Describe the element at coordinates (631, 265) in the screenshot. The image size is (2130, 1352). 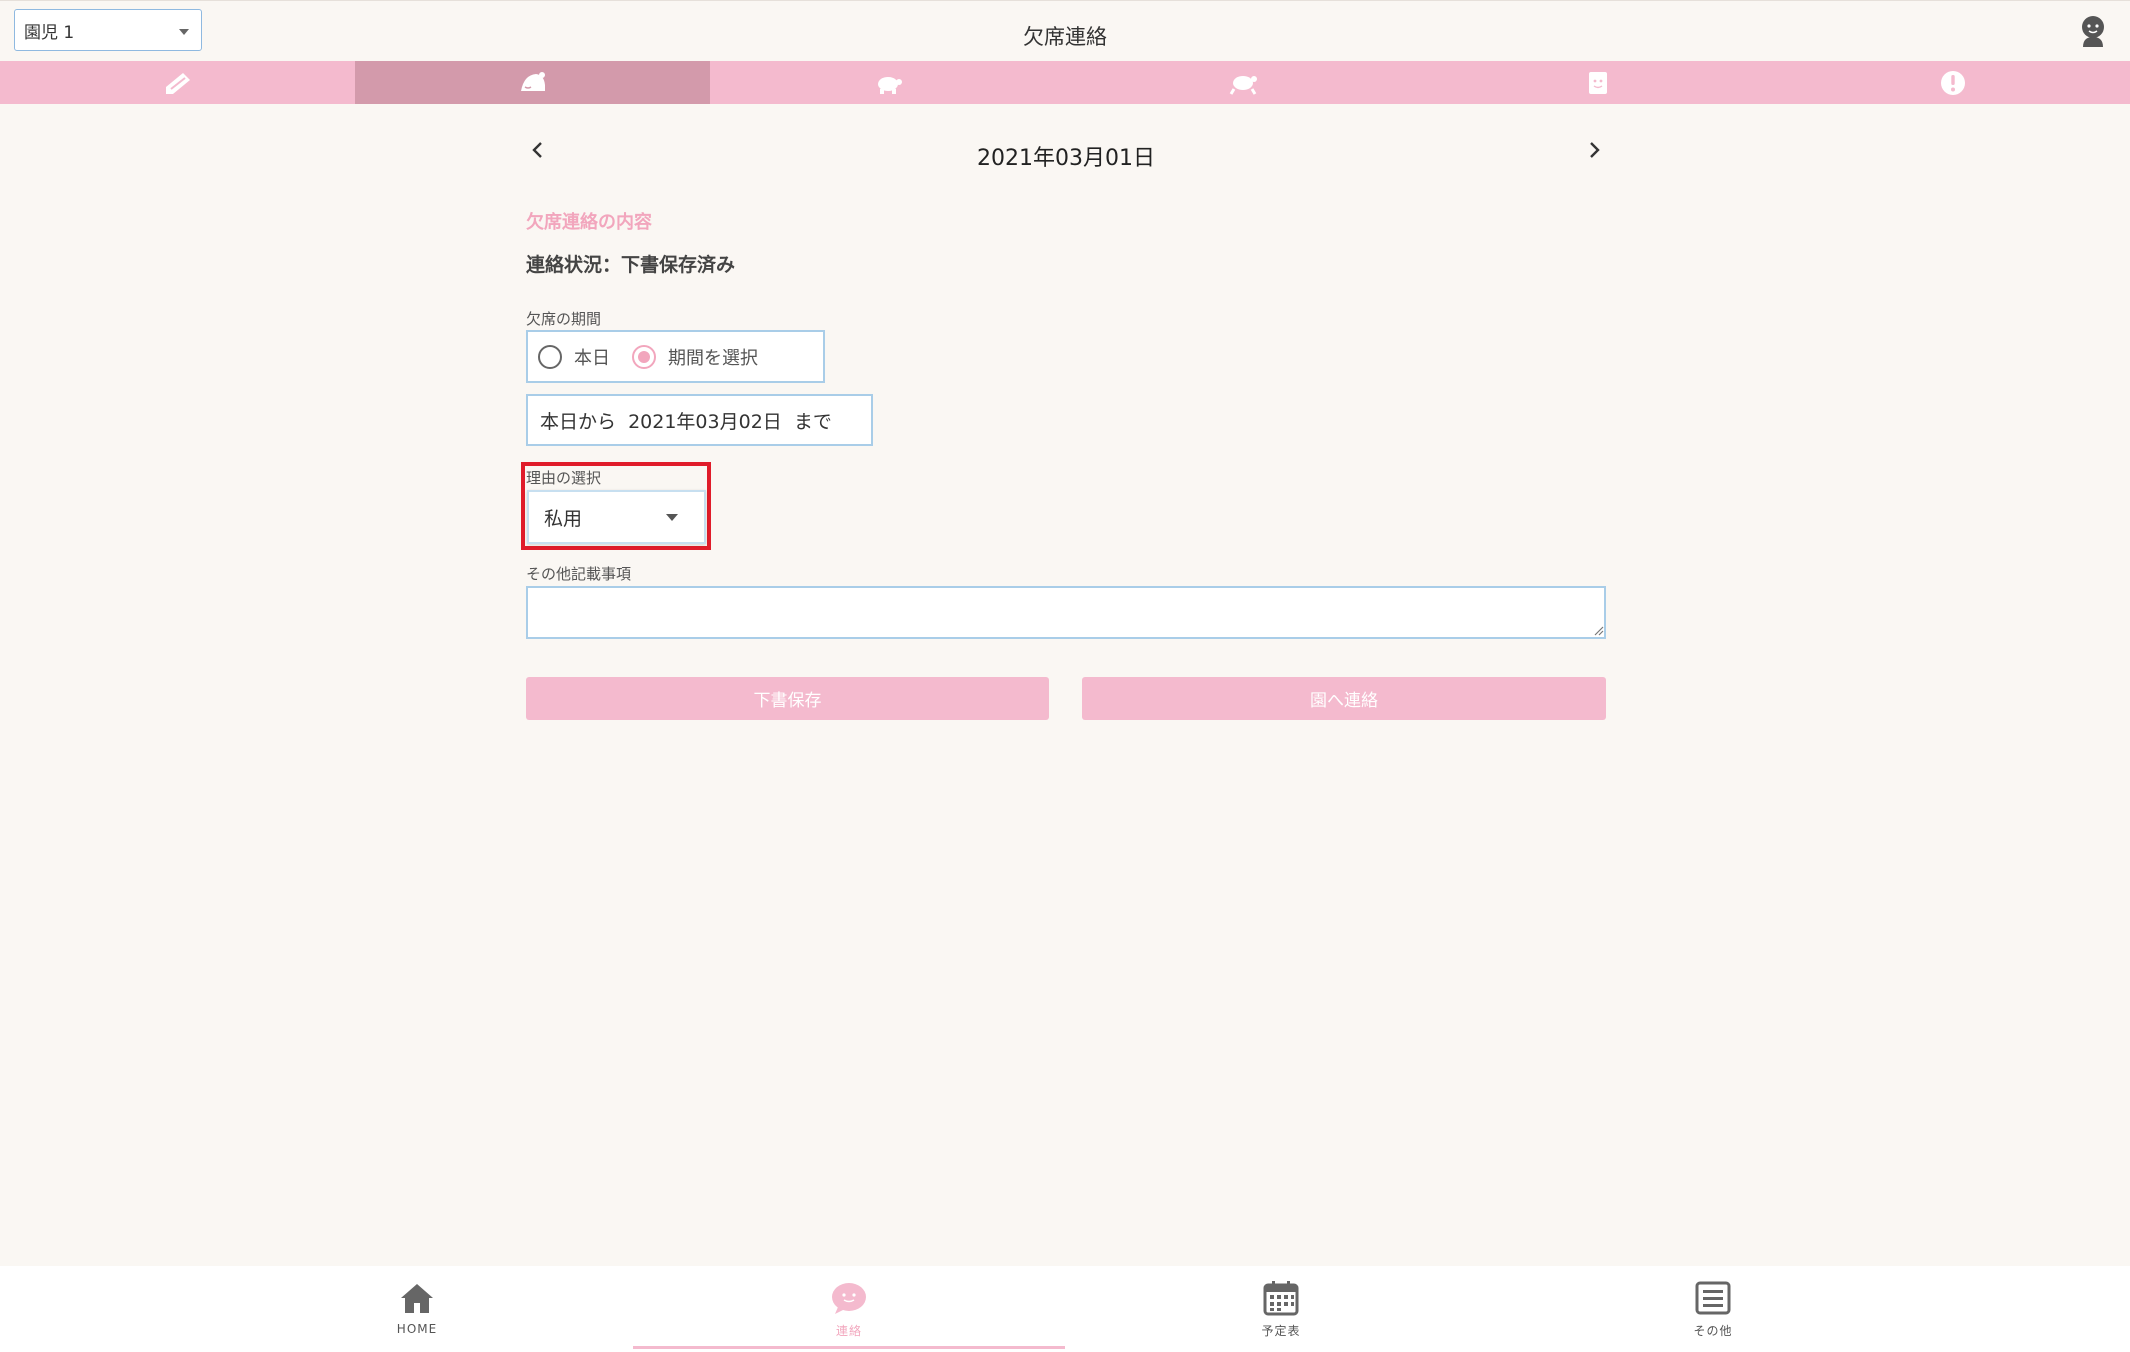
I see `contact-status: 連絡状況：下書保存済み` at that location.